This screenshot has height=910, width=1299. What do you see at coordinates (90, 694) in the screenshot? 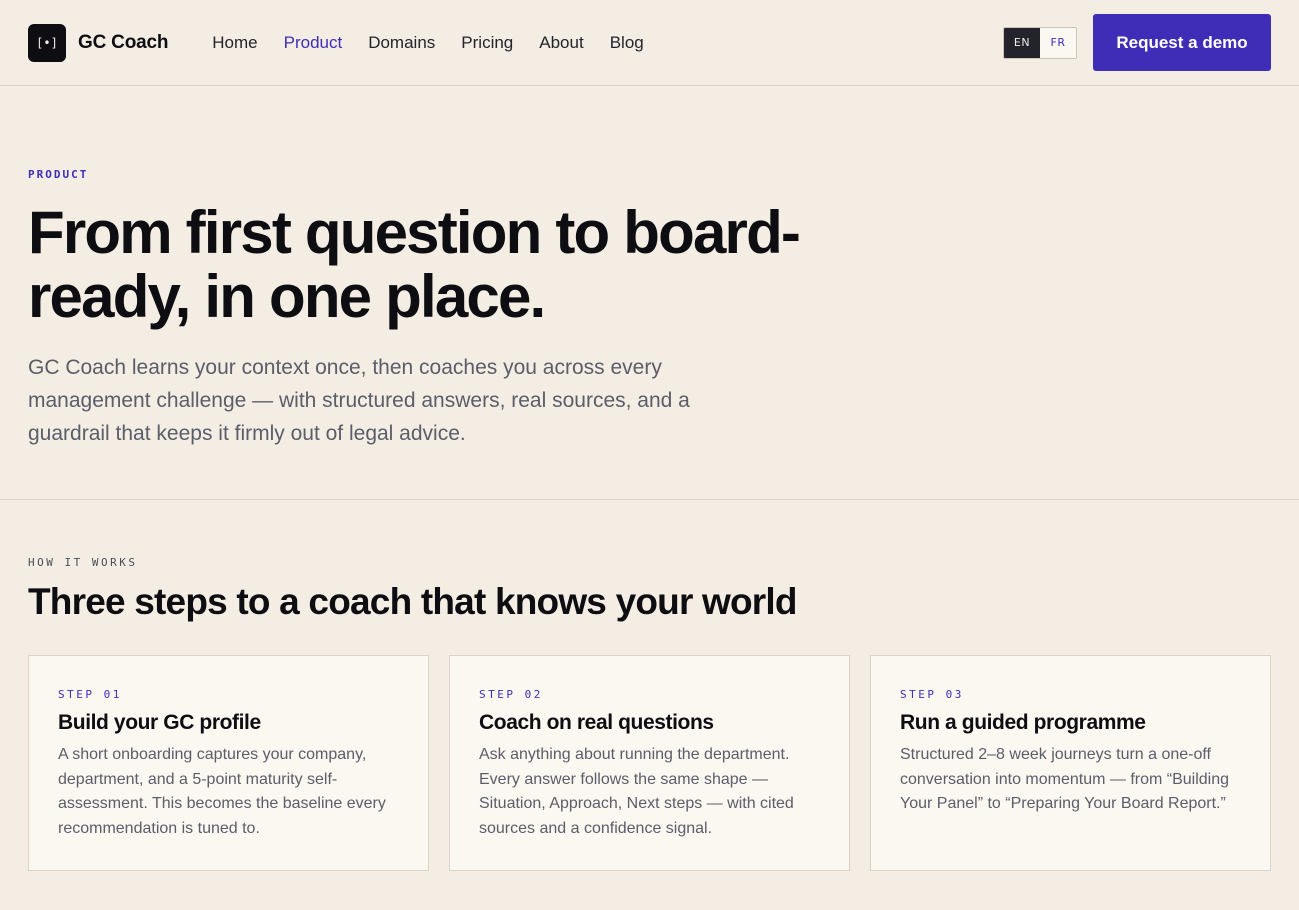
I see `step-number: STEP 01` at bounding box center [90, 694].